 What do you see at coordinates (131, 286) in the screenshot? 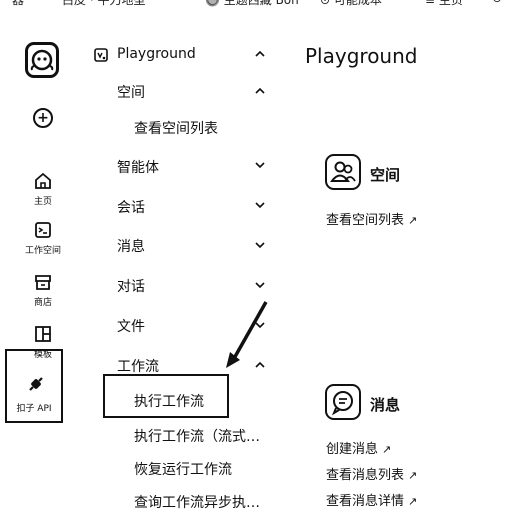
I see `nav-item-chat: 对话` at bounding box center [131, 286].